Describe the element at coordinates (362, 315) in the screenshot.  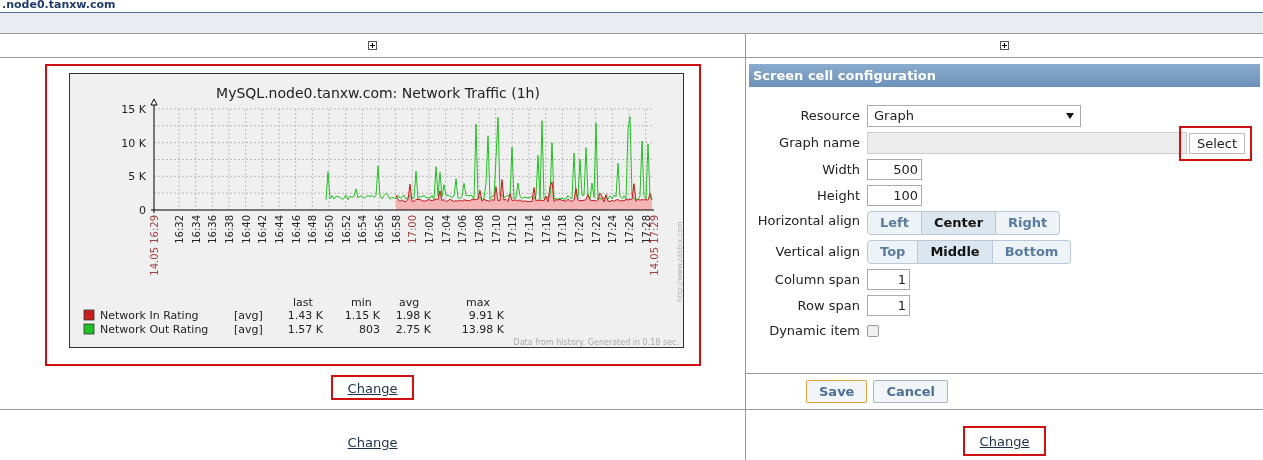
I see `legend-value: 1.15 K` at that location.